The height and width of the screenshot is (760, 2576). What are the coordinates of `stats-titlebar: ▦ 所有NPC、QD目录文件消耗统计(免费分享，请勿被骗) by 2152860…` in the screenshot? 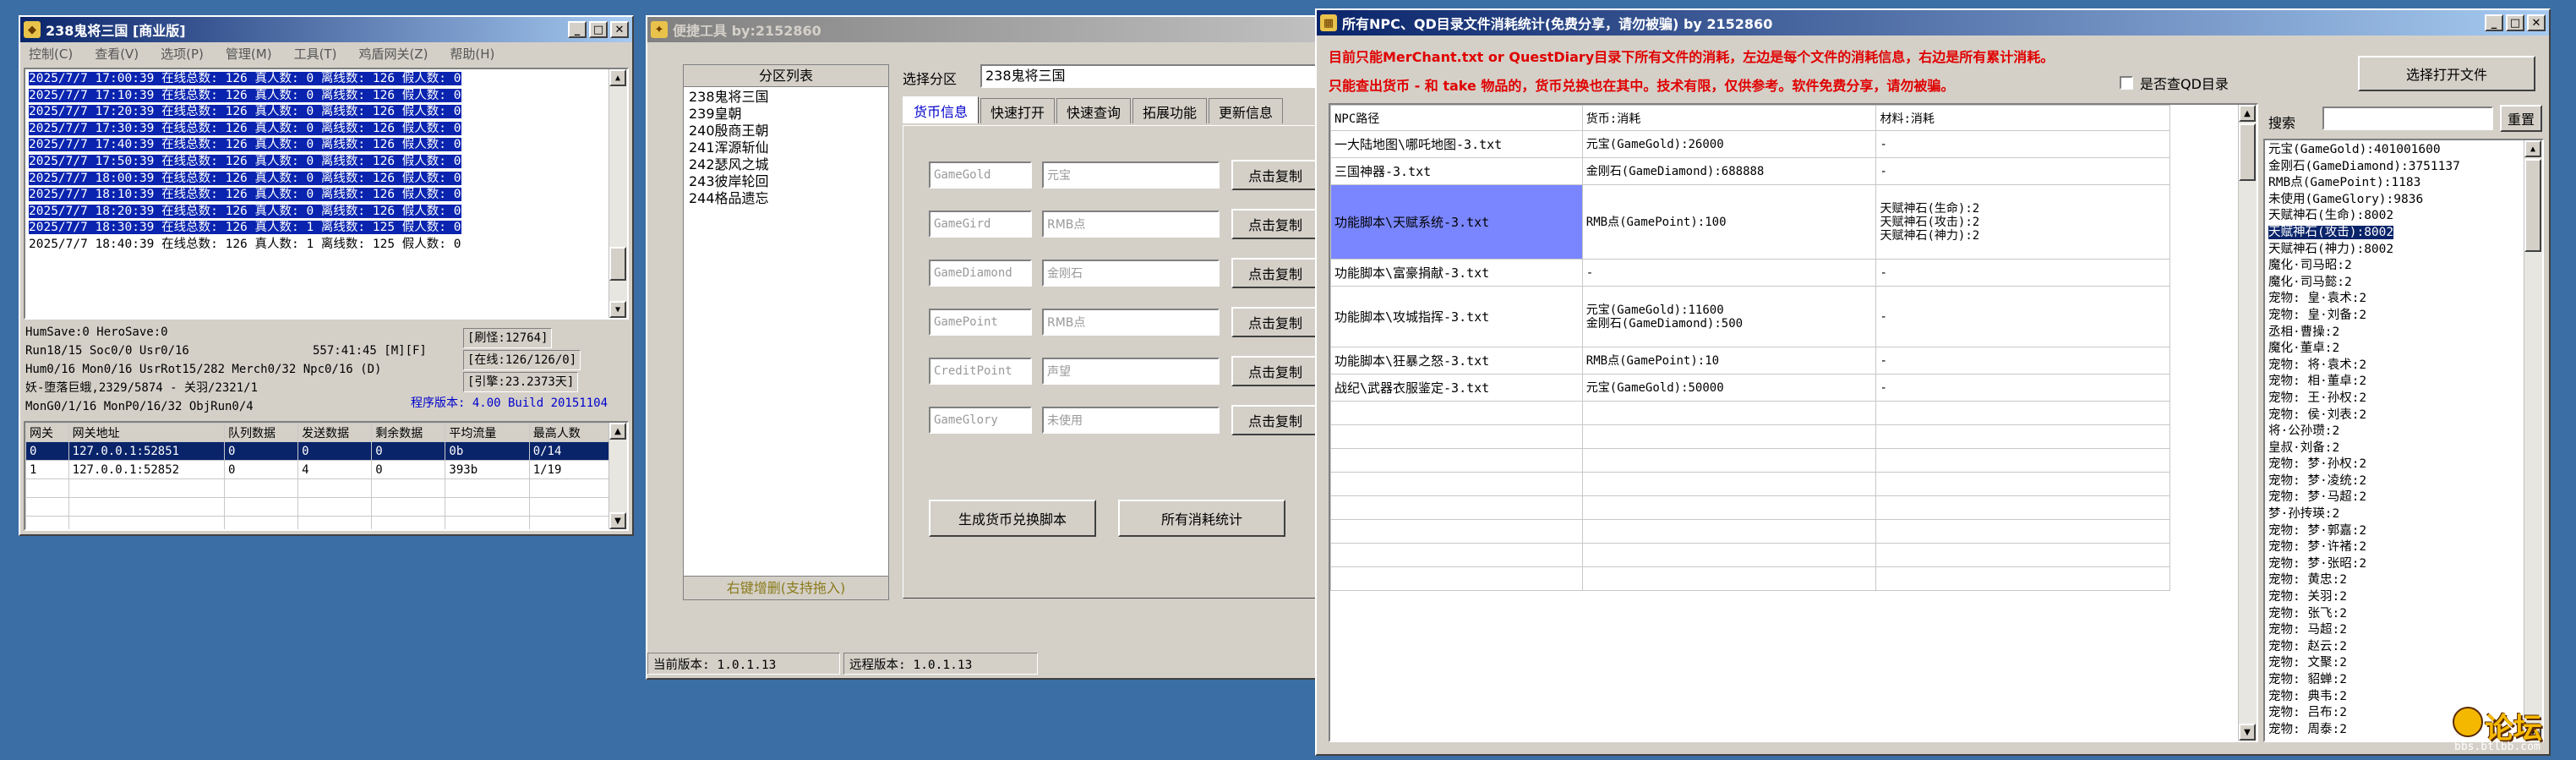 It's located at (1933, 23).